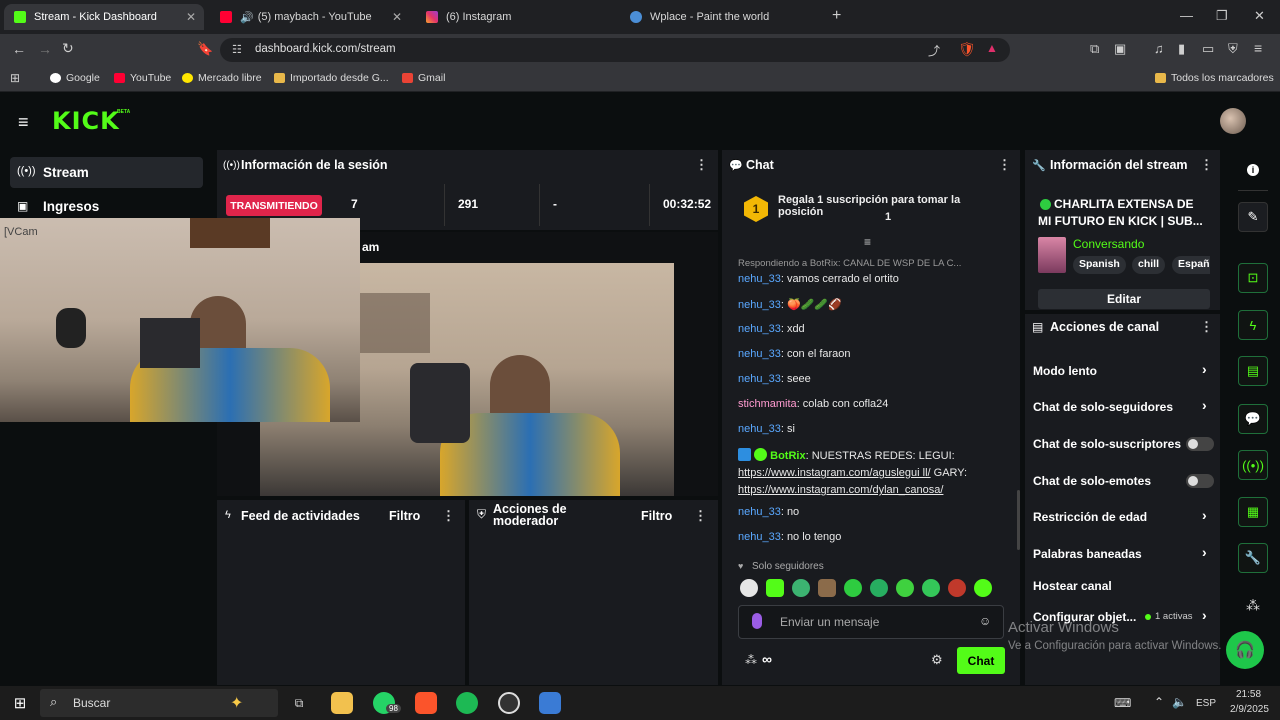 The height and width of the screenshot is (720, 1280). What do you see at coordinates (15, 78) in the screenshot?
I see `apps-icon: ⊞` at bounding box center [15, 78].